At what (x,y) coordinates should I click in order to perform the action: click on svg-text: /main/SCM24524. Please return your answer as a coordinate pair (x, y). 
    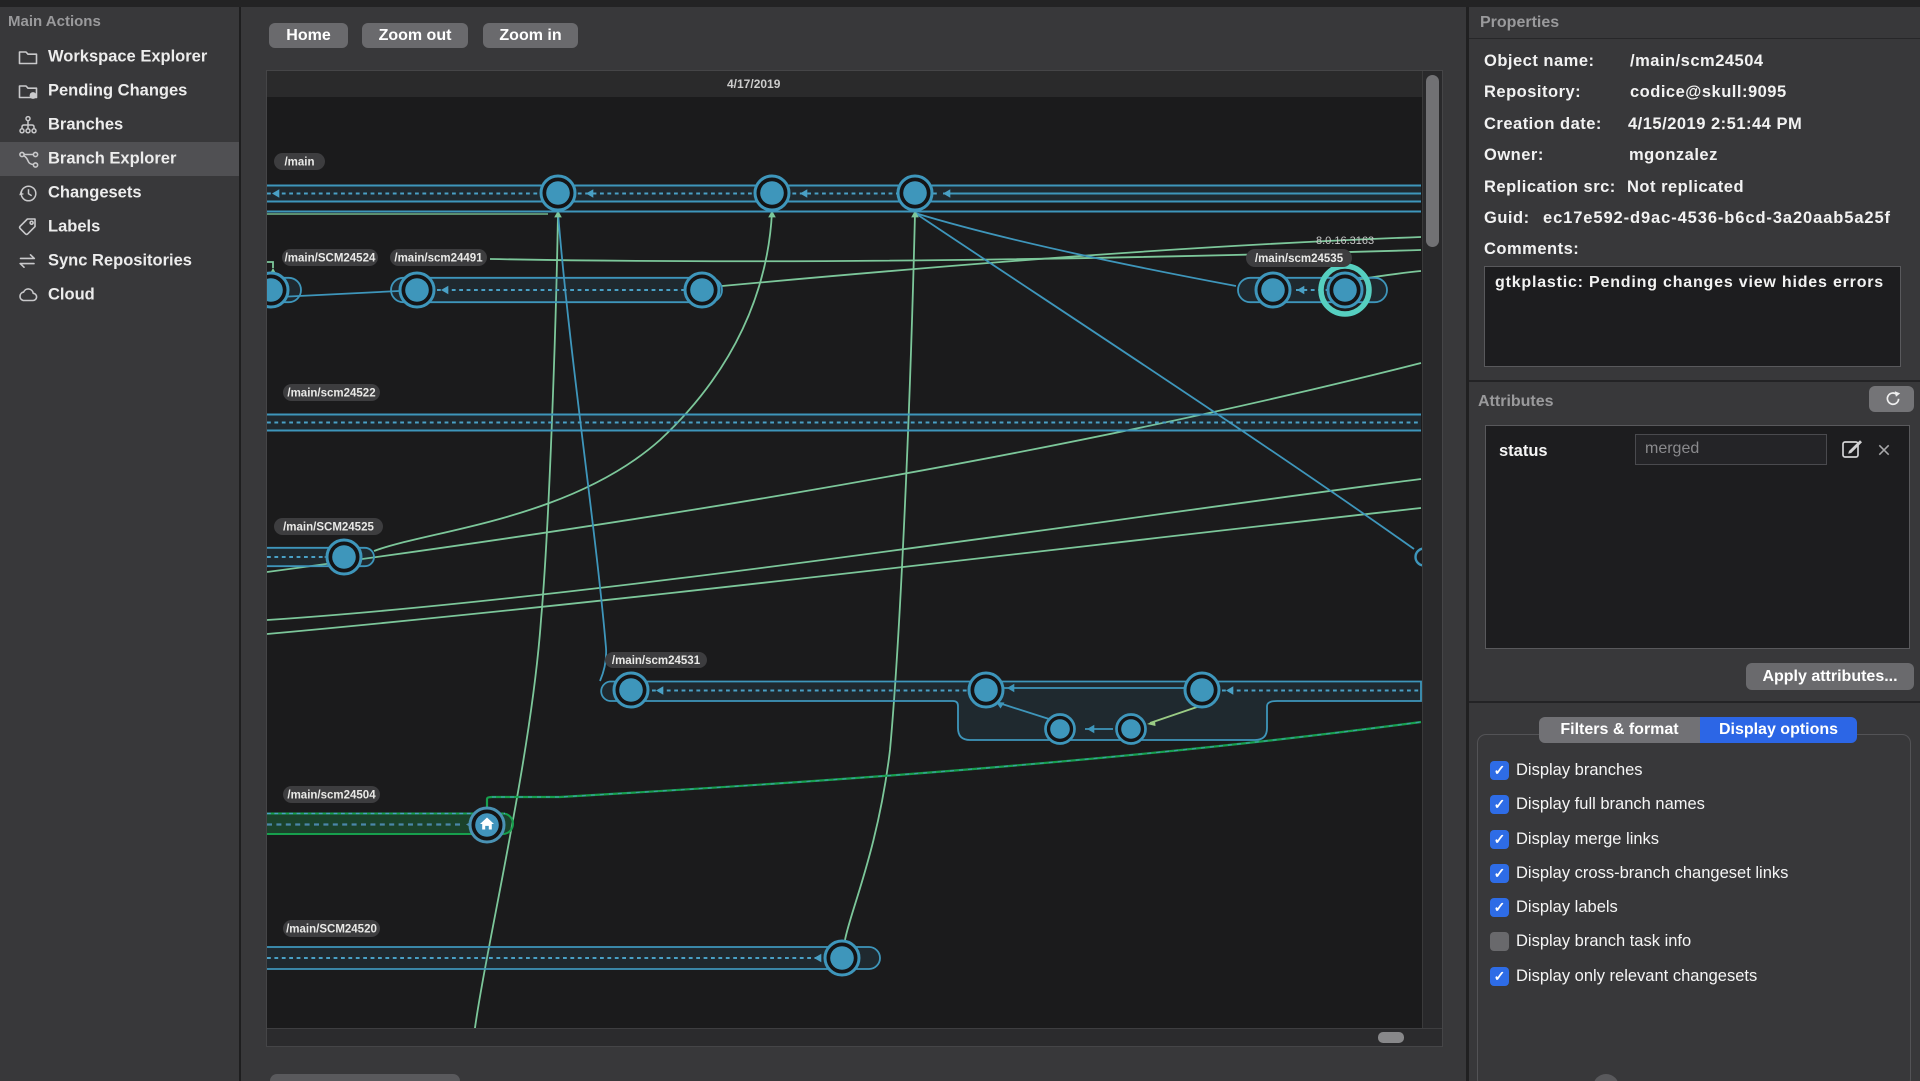
    Looking at the image, I should click on (330, 259).